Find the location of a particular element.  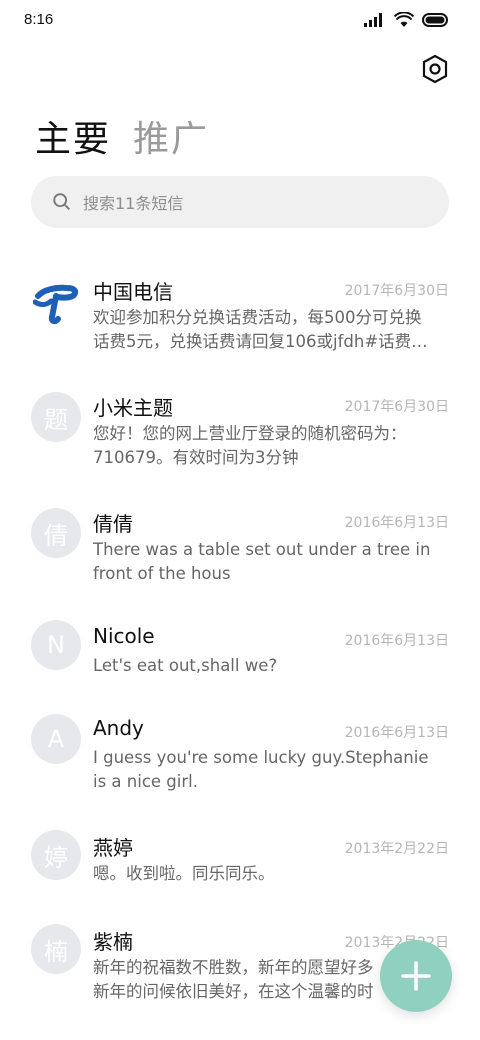

tabs: 主要 推广 is located at coordinates (122, 136).